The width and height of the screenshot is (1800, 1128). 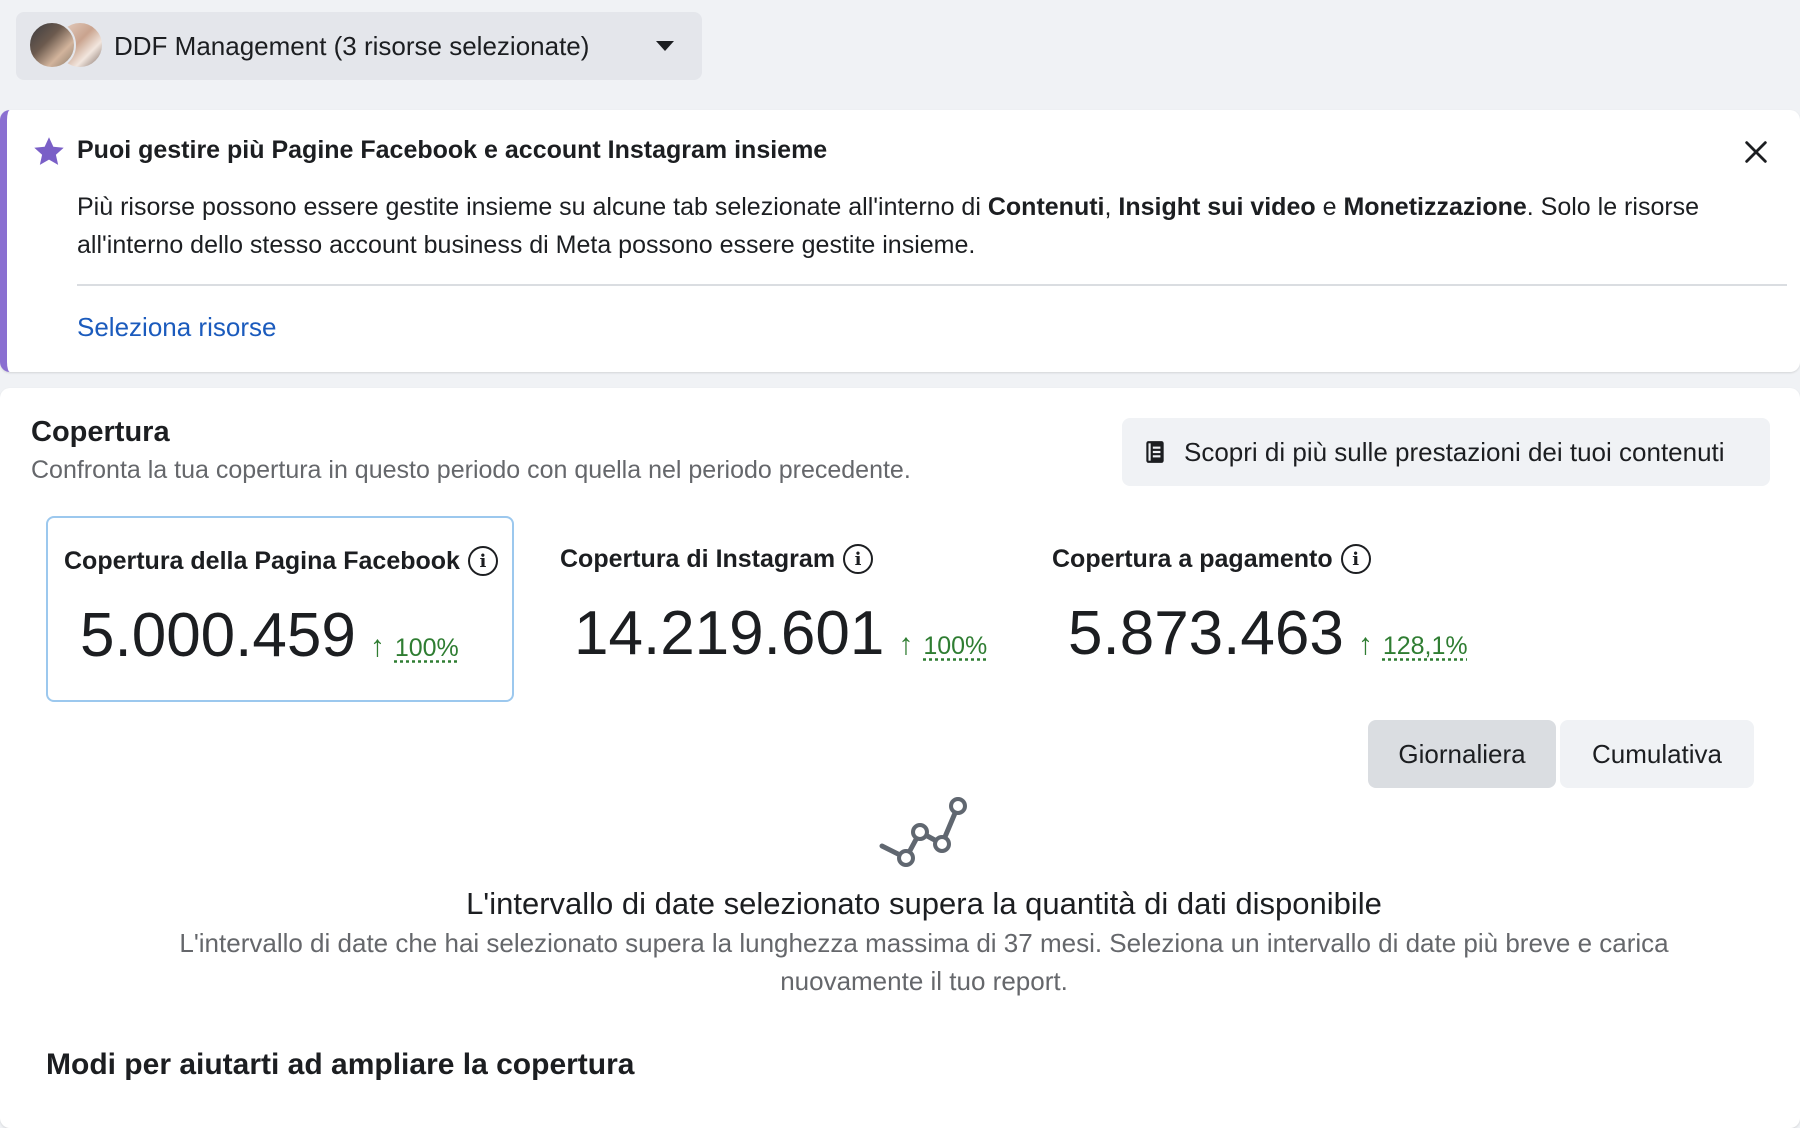 I want to click on metric-label-text: Copertura della Pagina Facebook, so click(x=262, y=560).